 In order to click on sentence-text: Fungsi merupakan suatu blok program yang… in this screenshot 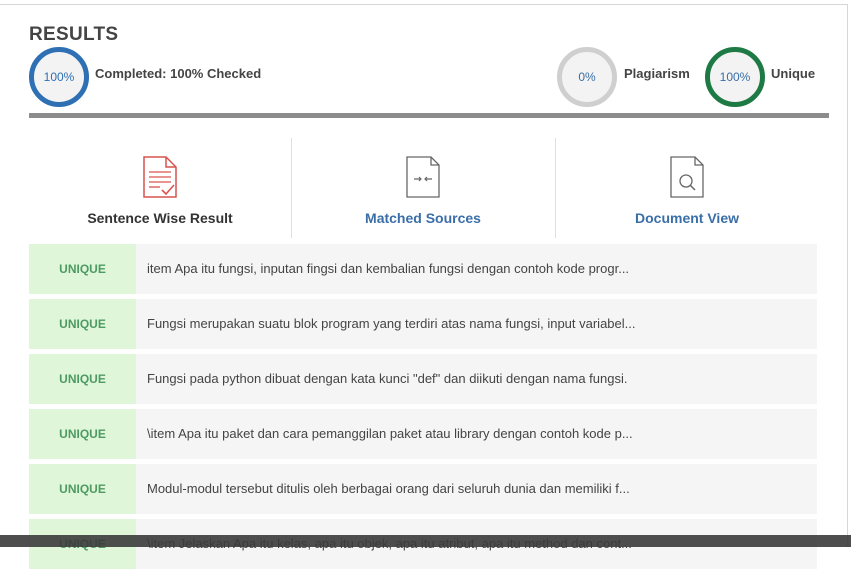, I will do `click(391, 323)`.